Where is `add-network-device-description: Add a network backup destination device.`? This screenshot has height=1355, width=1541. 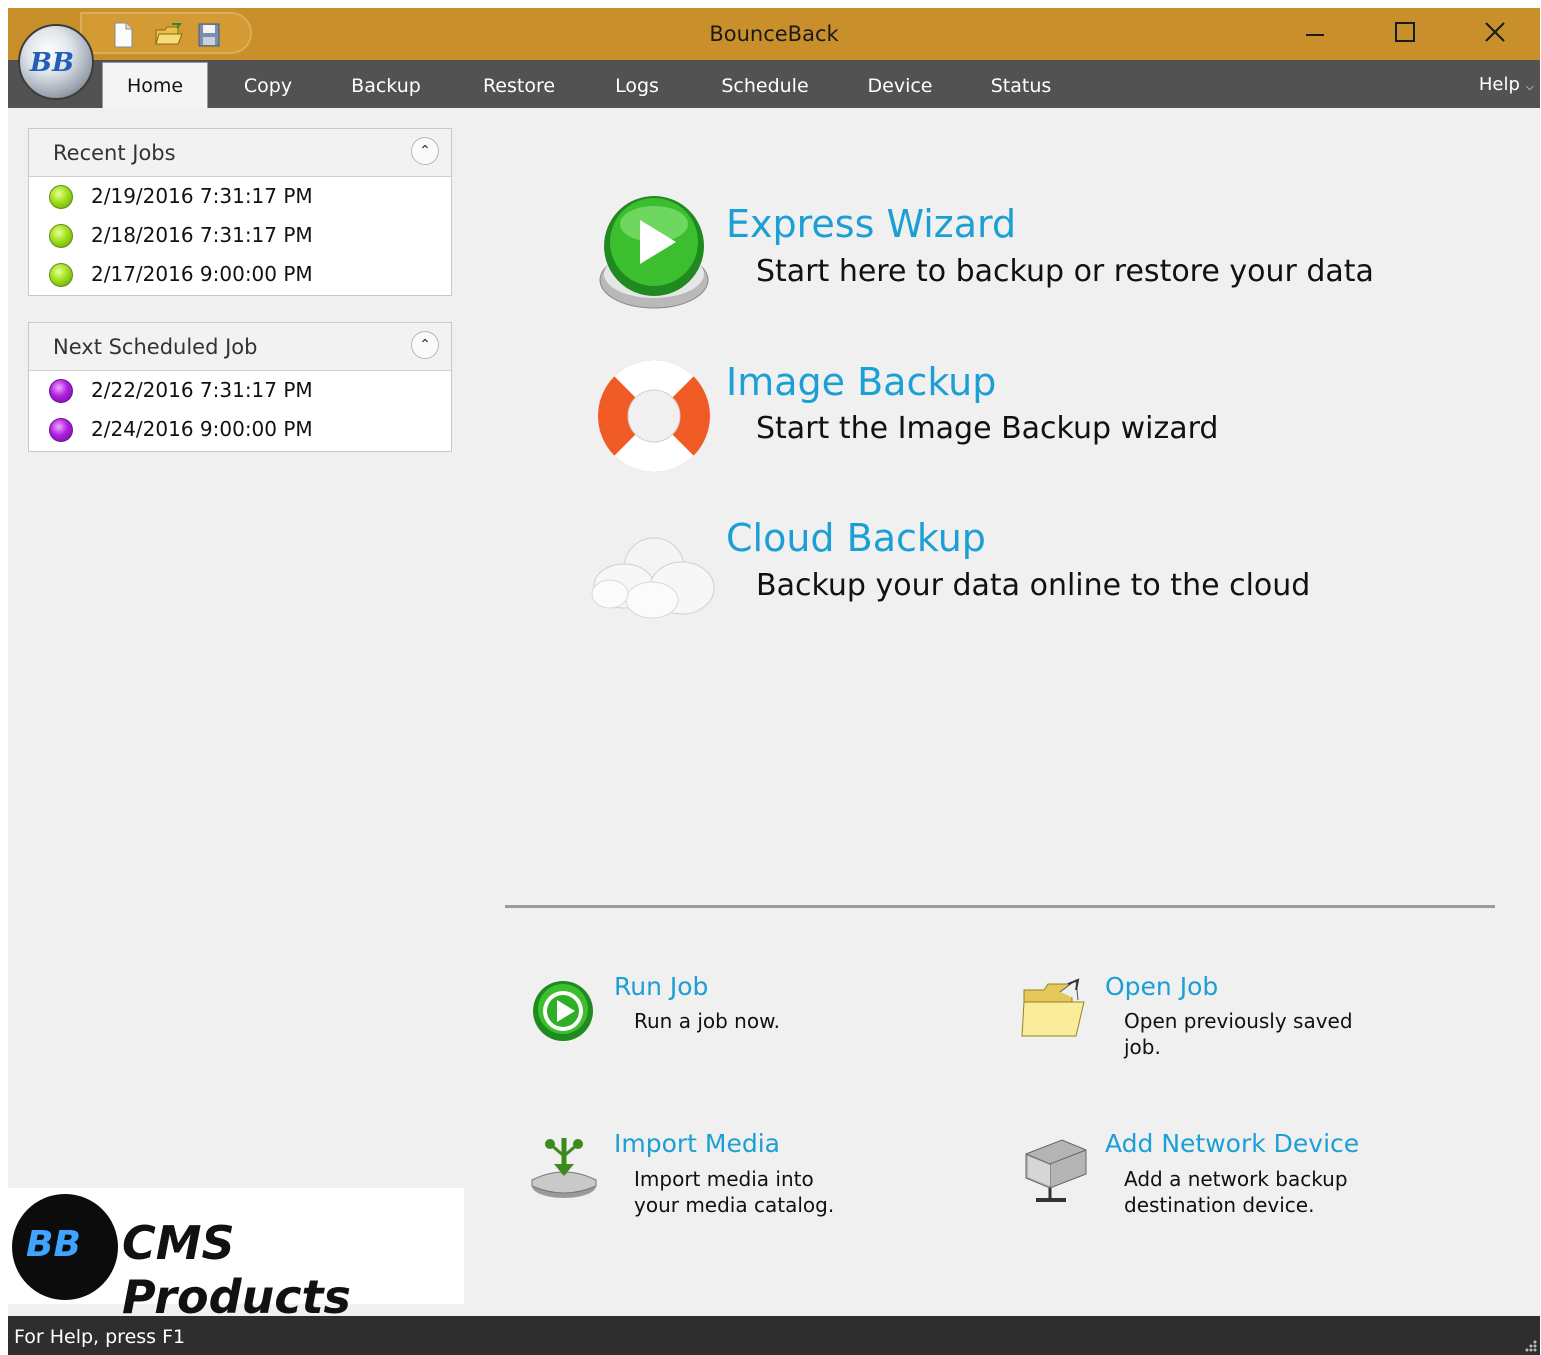 add-network-device-description: Add a network backup destination device. is located at coordinates (1236, 1192).